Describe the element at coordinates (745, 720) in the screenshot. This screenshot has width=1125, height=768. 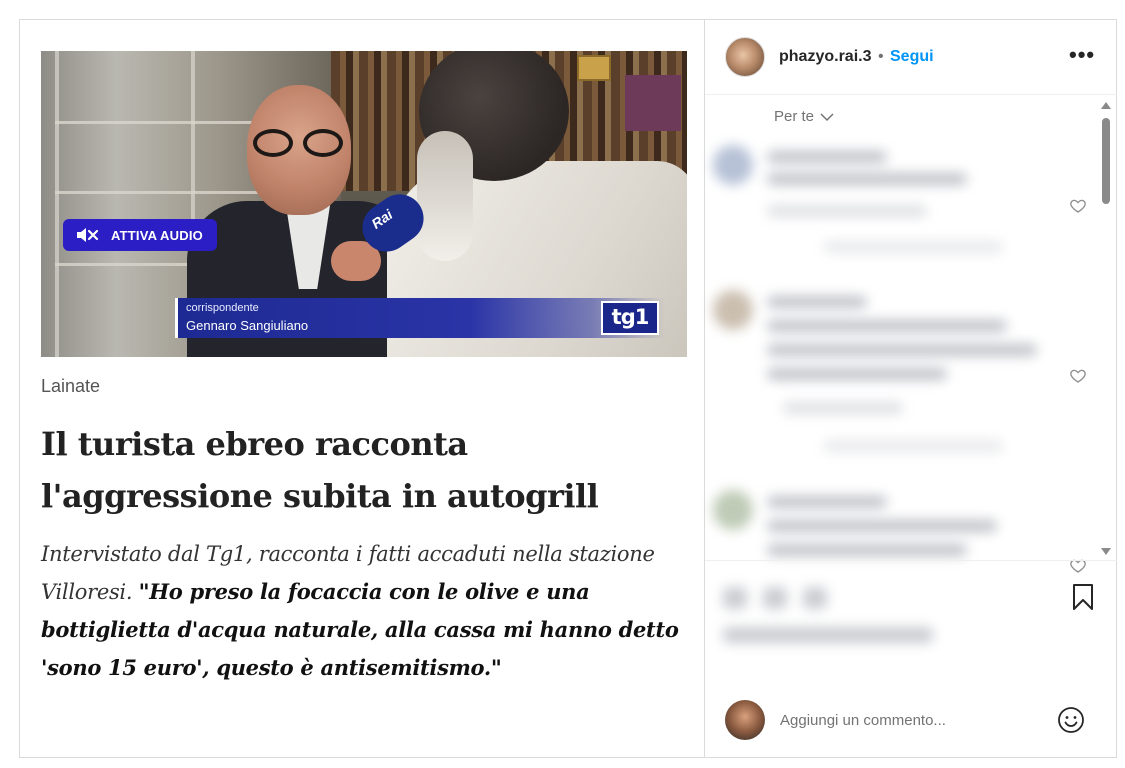
I see `current-user-avatar` at that location.